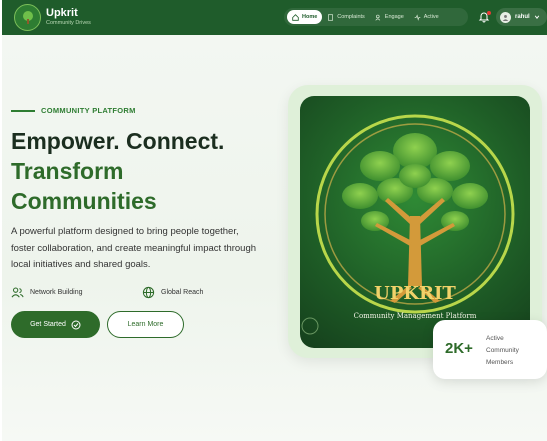  Describe the element at coordinates (76, 324) in the screenshot. I see `check-circle-icon` at that location.